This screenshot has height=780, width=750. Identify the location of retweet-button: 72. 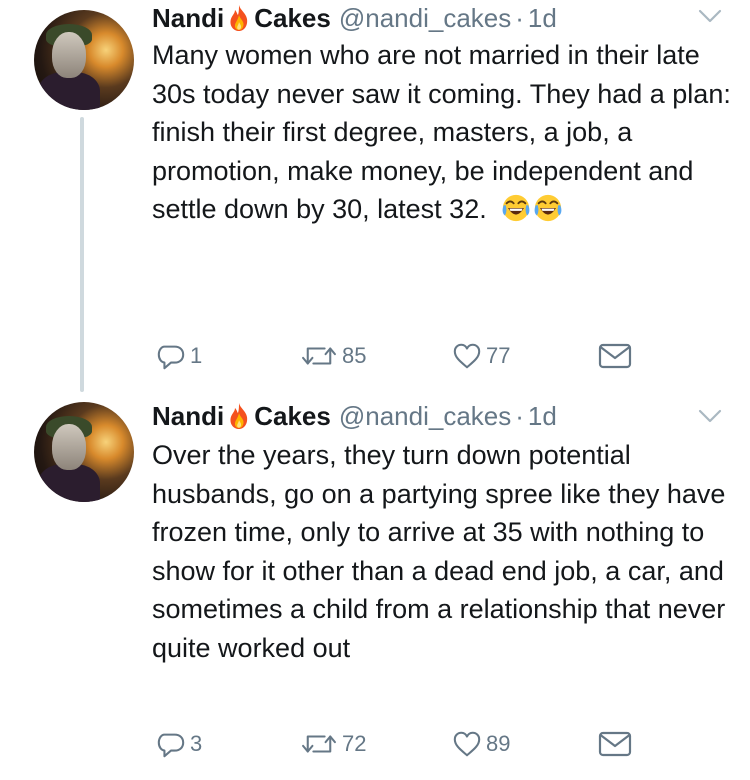
(333, 744).